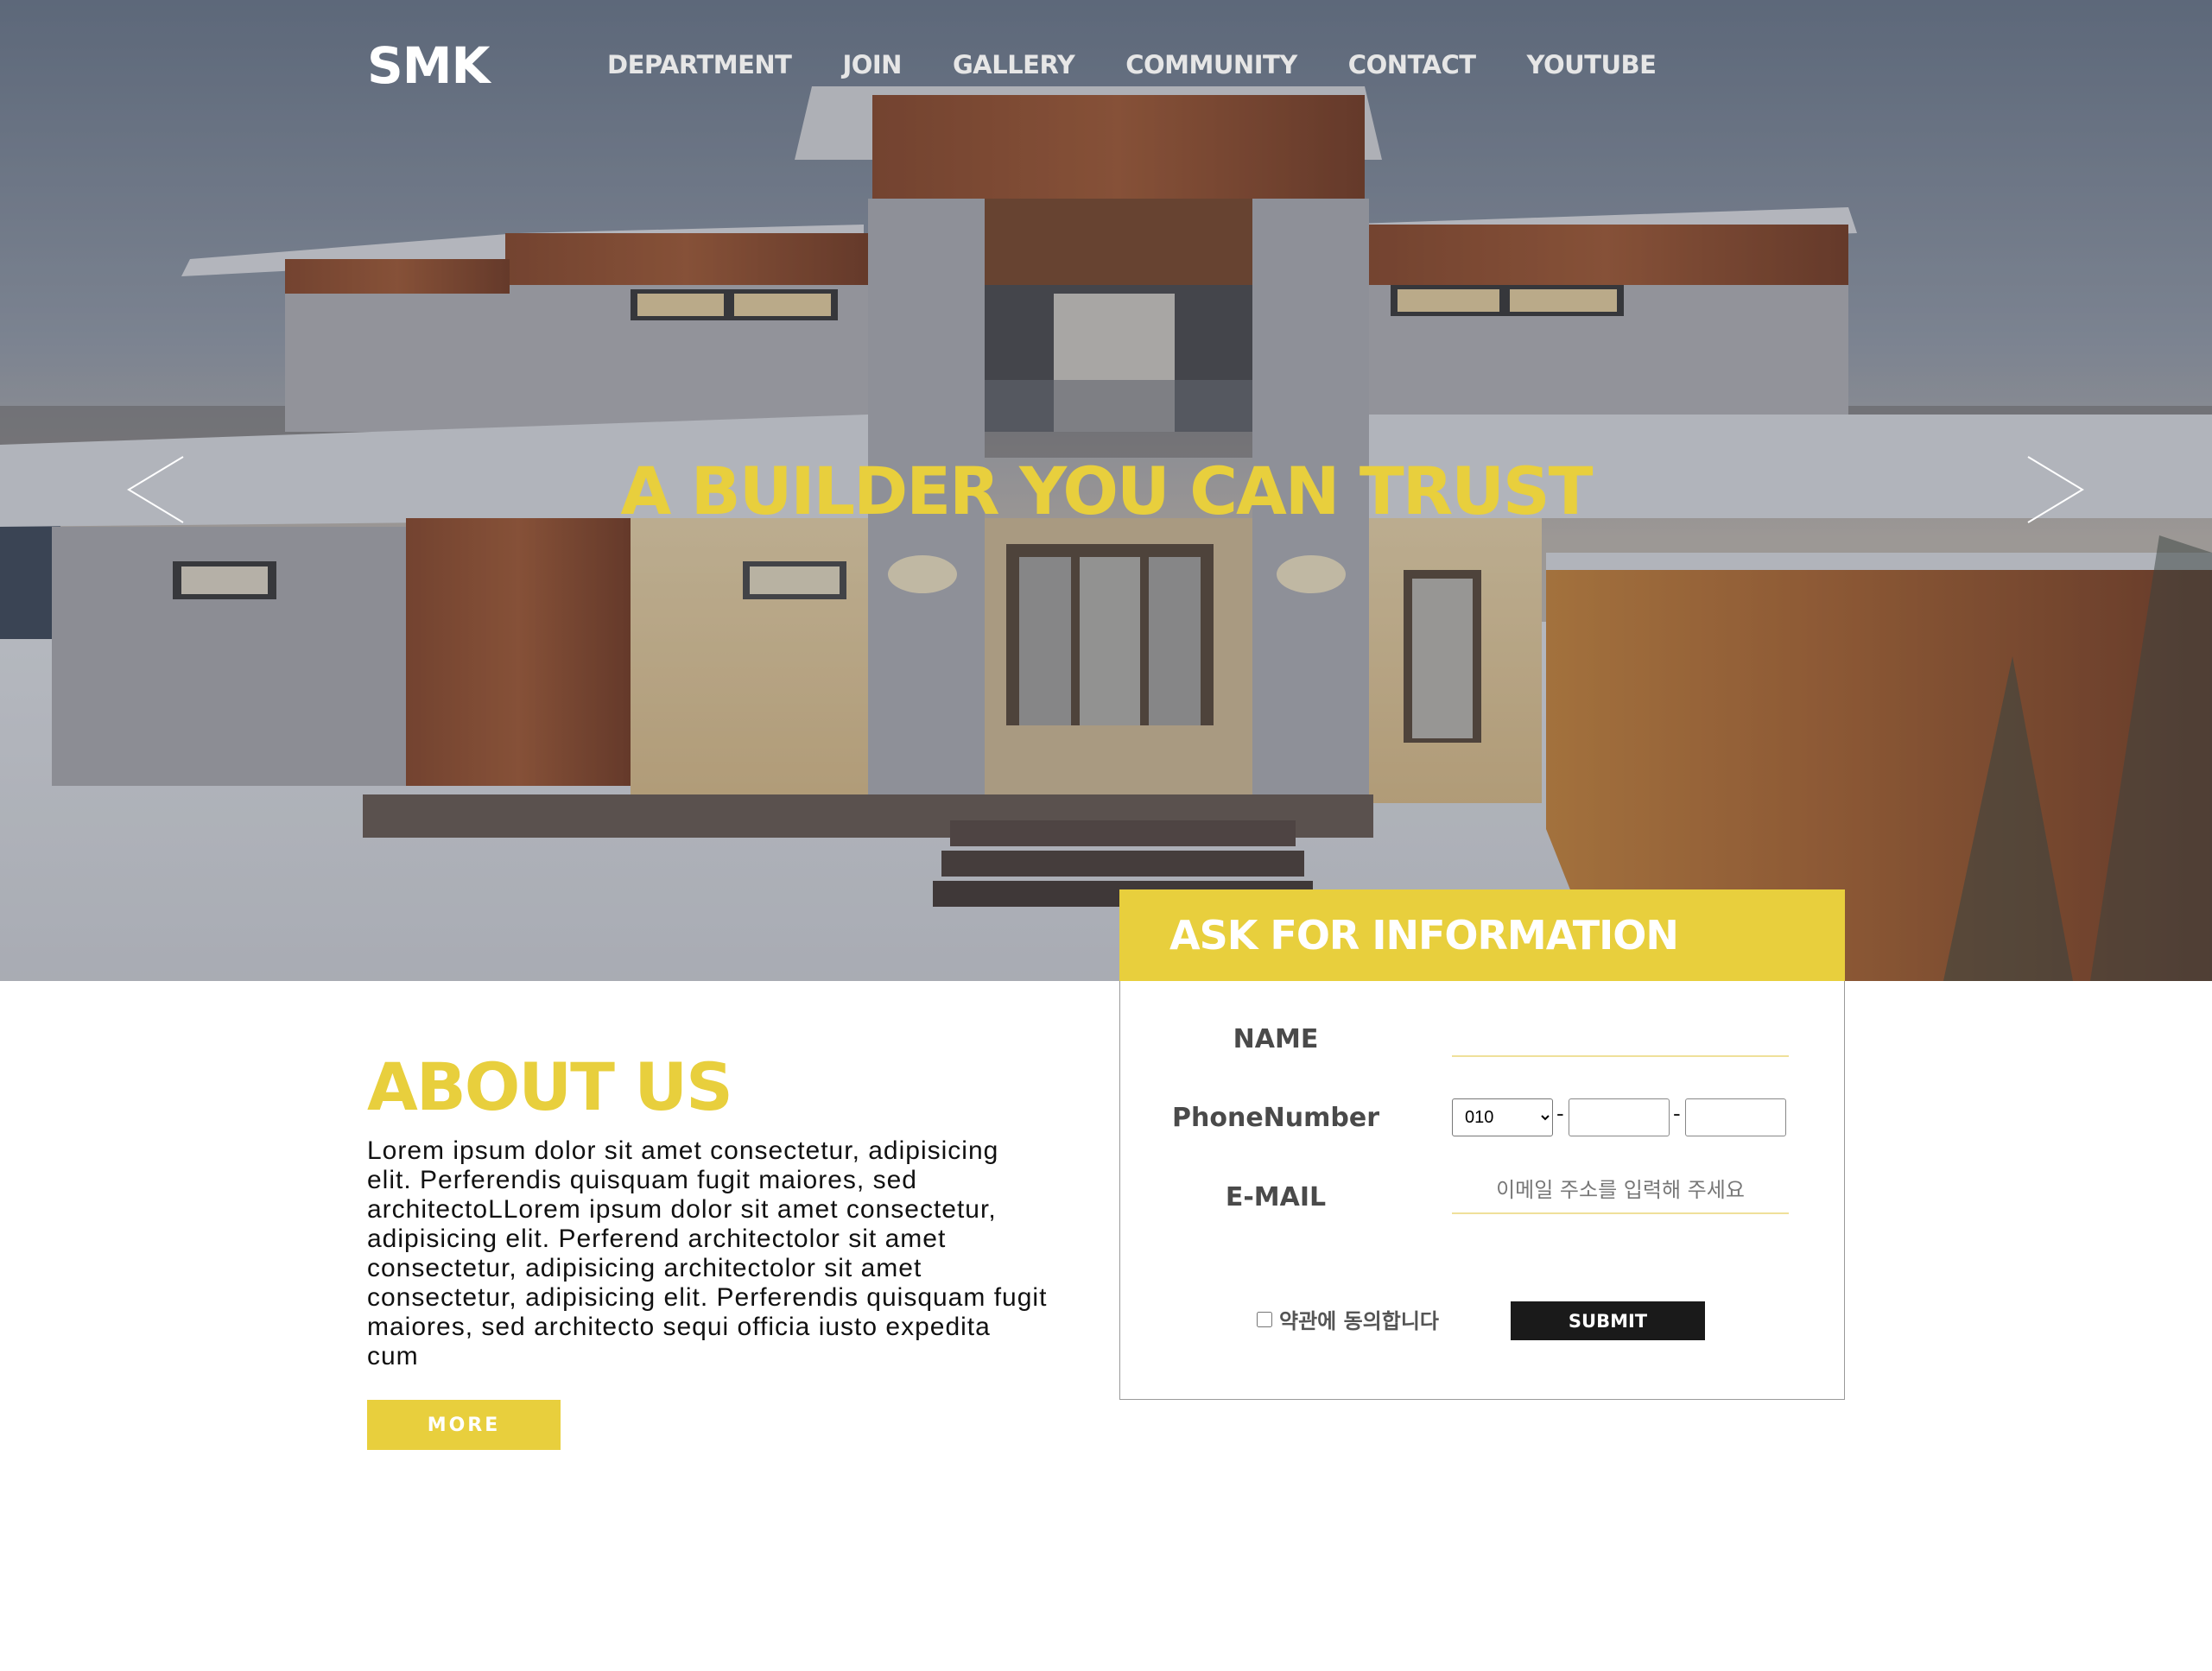 This screenshot has width=2212, height=1671. Describe the element at coordinates (1014, 64) in the screenshot. I see `nav-gallery: GALLERY` at that location.